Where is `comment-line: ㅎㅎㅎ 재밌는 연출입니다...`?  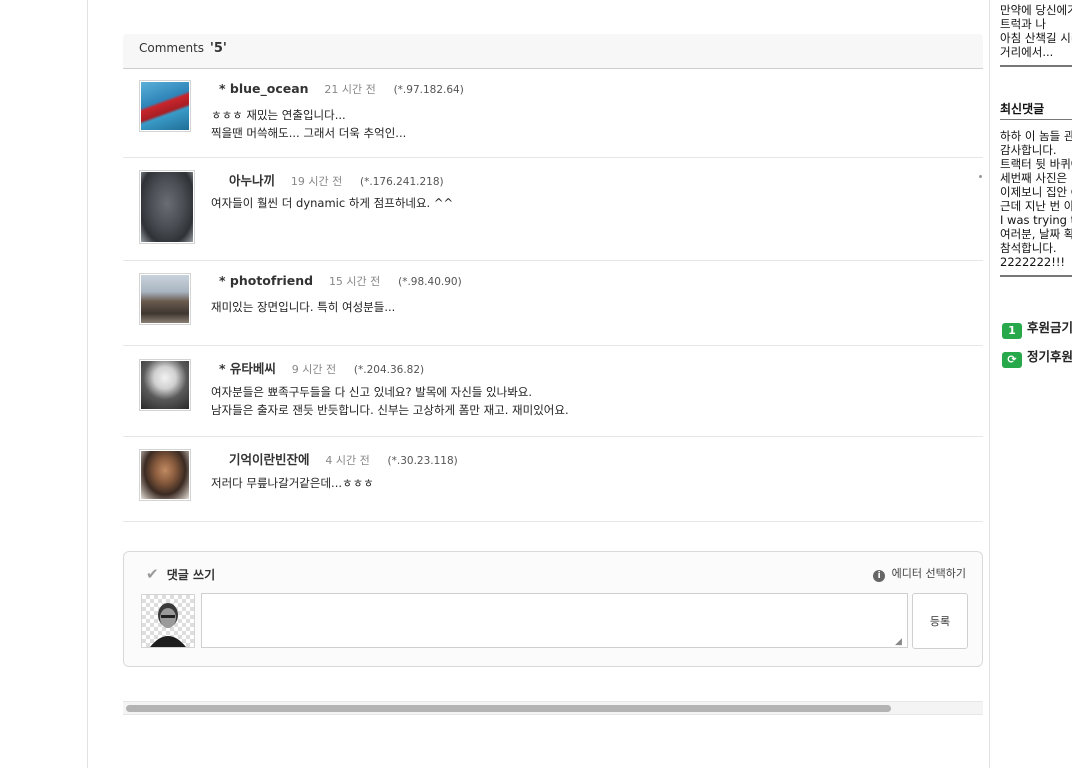 comment-line: ㅎㅎㅎ 재밌는 연출입니다... is located at coordinates (278, 115).